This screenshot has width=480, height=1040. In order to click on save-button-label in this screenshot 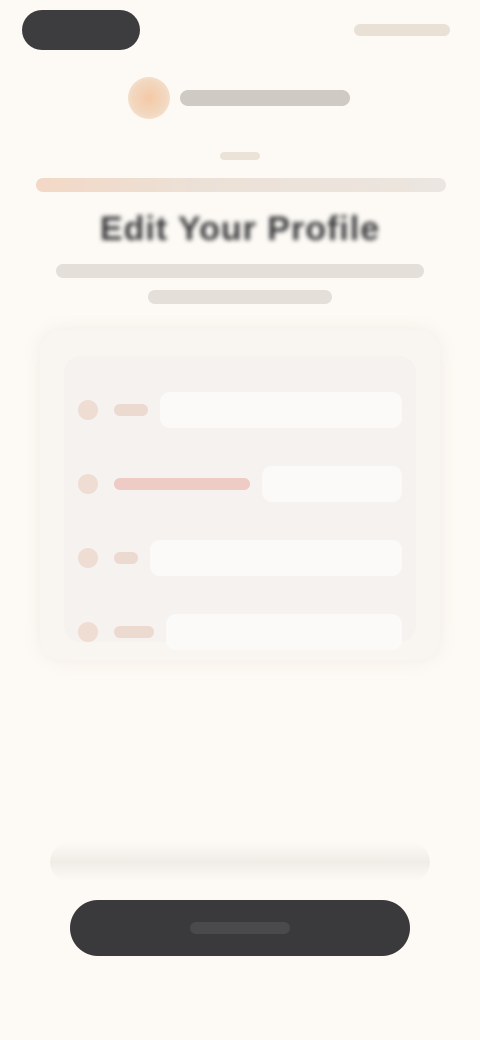, I will do `click(240, 928)`.